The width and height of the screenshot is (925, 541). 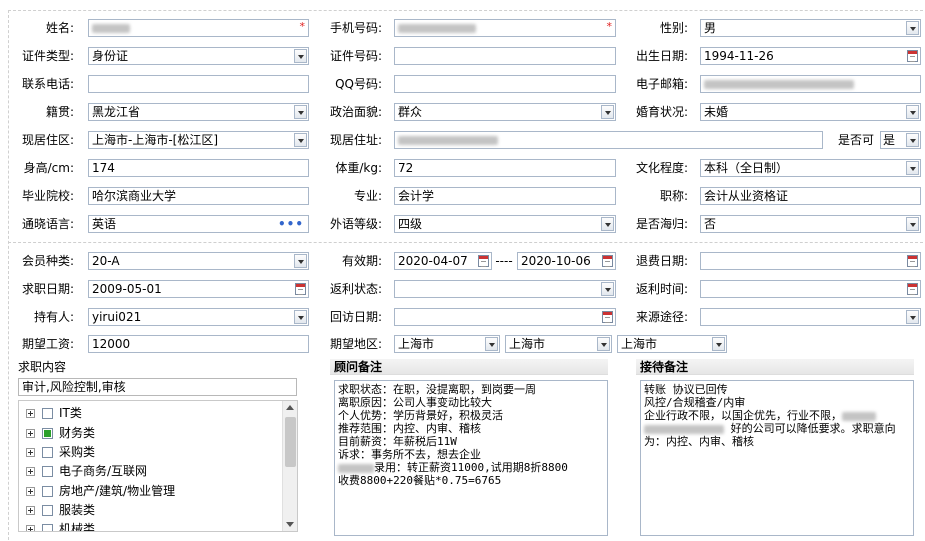 What do you see at coordinates (672, 344) in the screenshot?
I see `expected-area-district-select: 上海市` at bounding box center [672, 344].